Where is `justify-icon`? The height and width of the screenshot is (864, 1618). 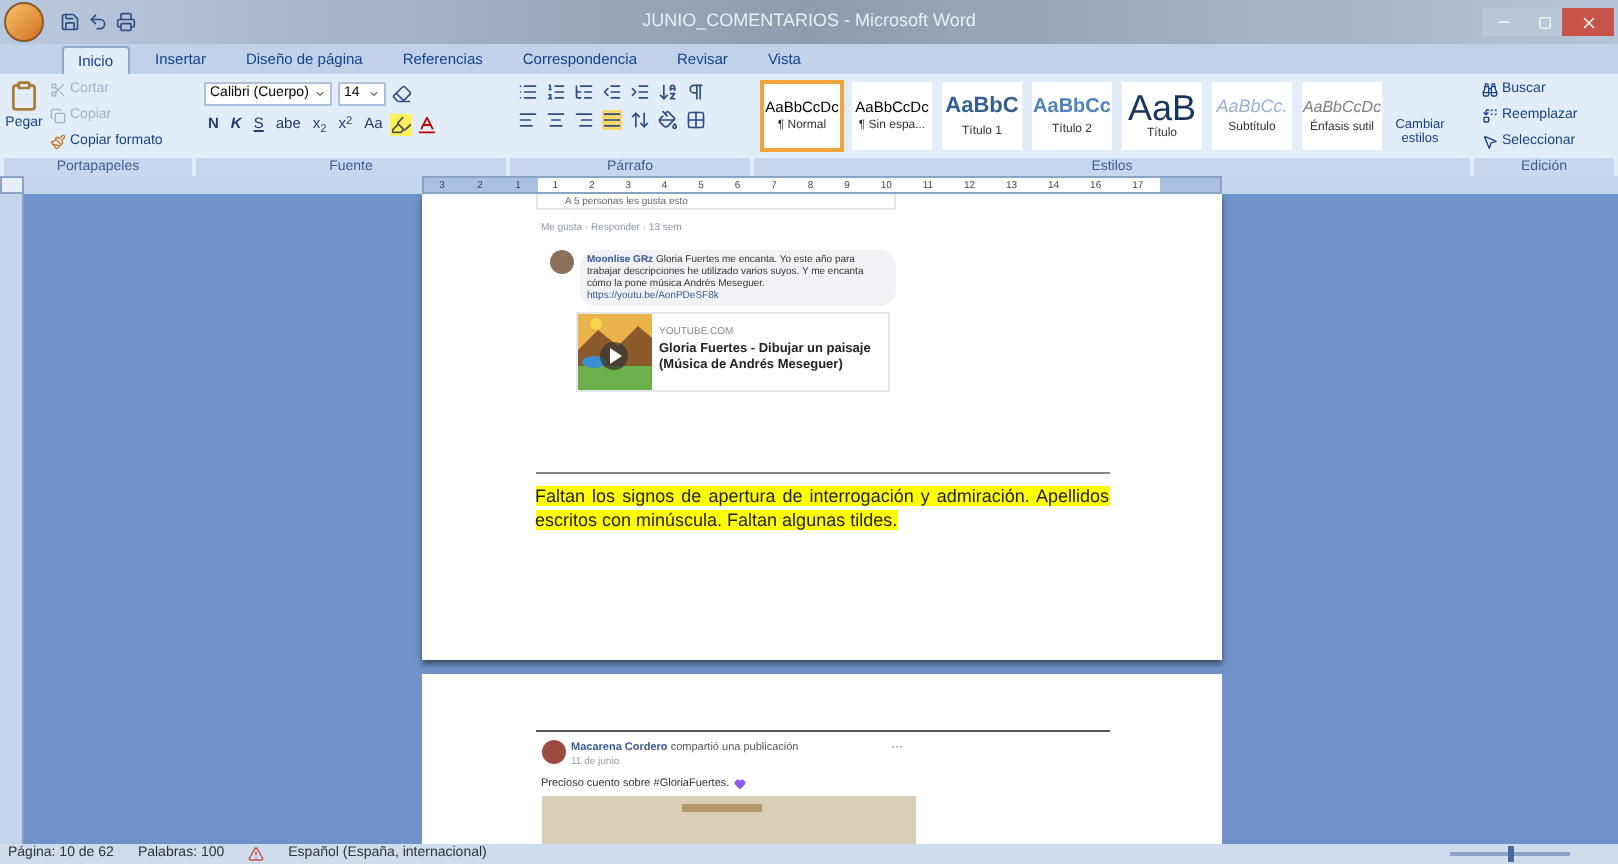 justify-icon is located at coordinates (612, 120).